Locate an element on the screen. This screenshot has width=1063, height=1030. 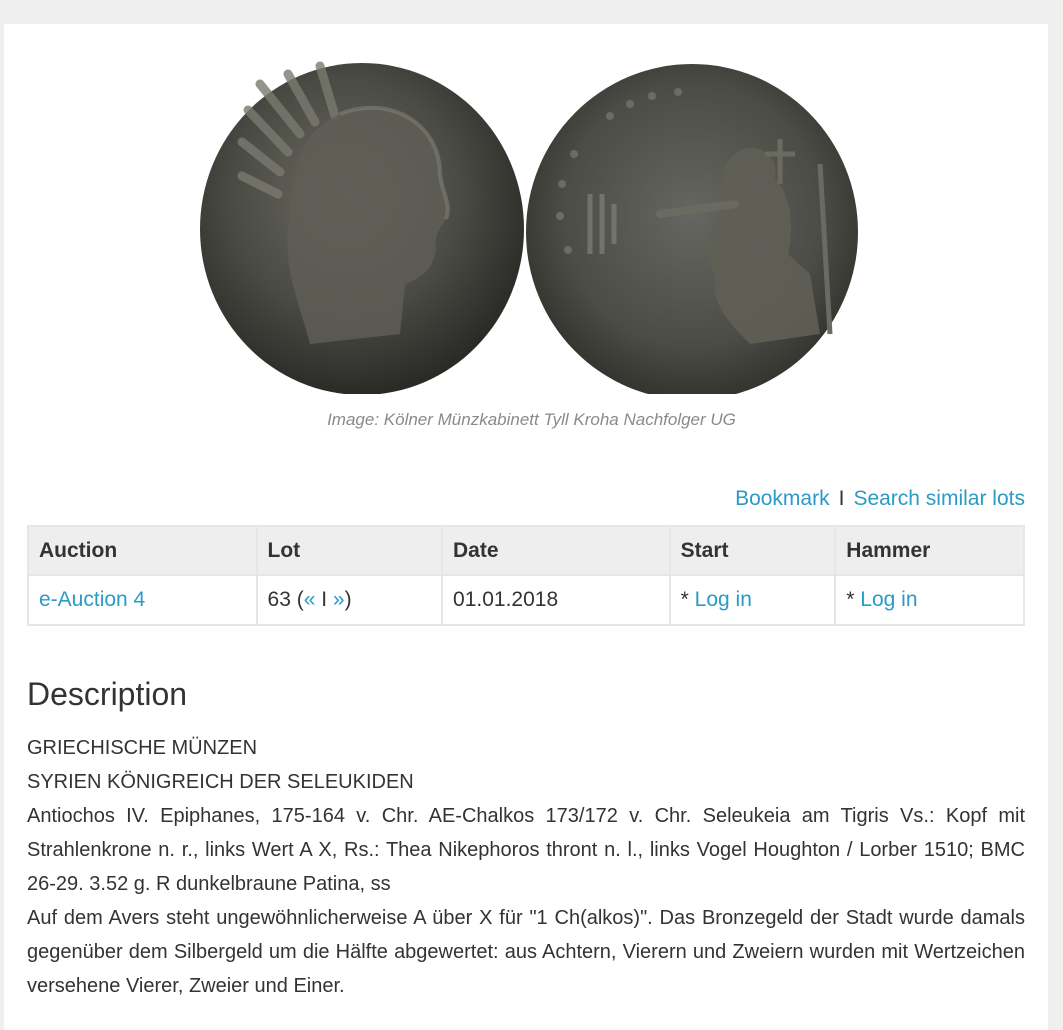
column-header-date: Date is located at coordinates (556, 550).